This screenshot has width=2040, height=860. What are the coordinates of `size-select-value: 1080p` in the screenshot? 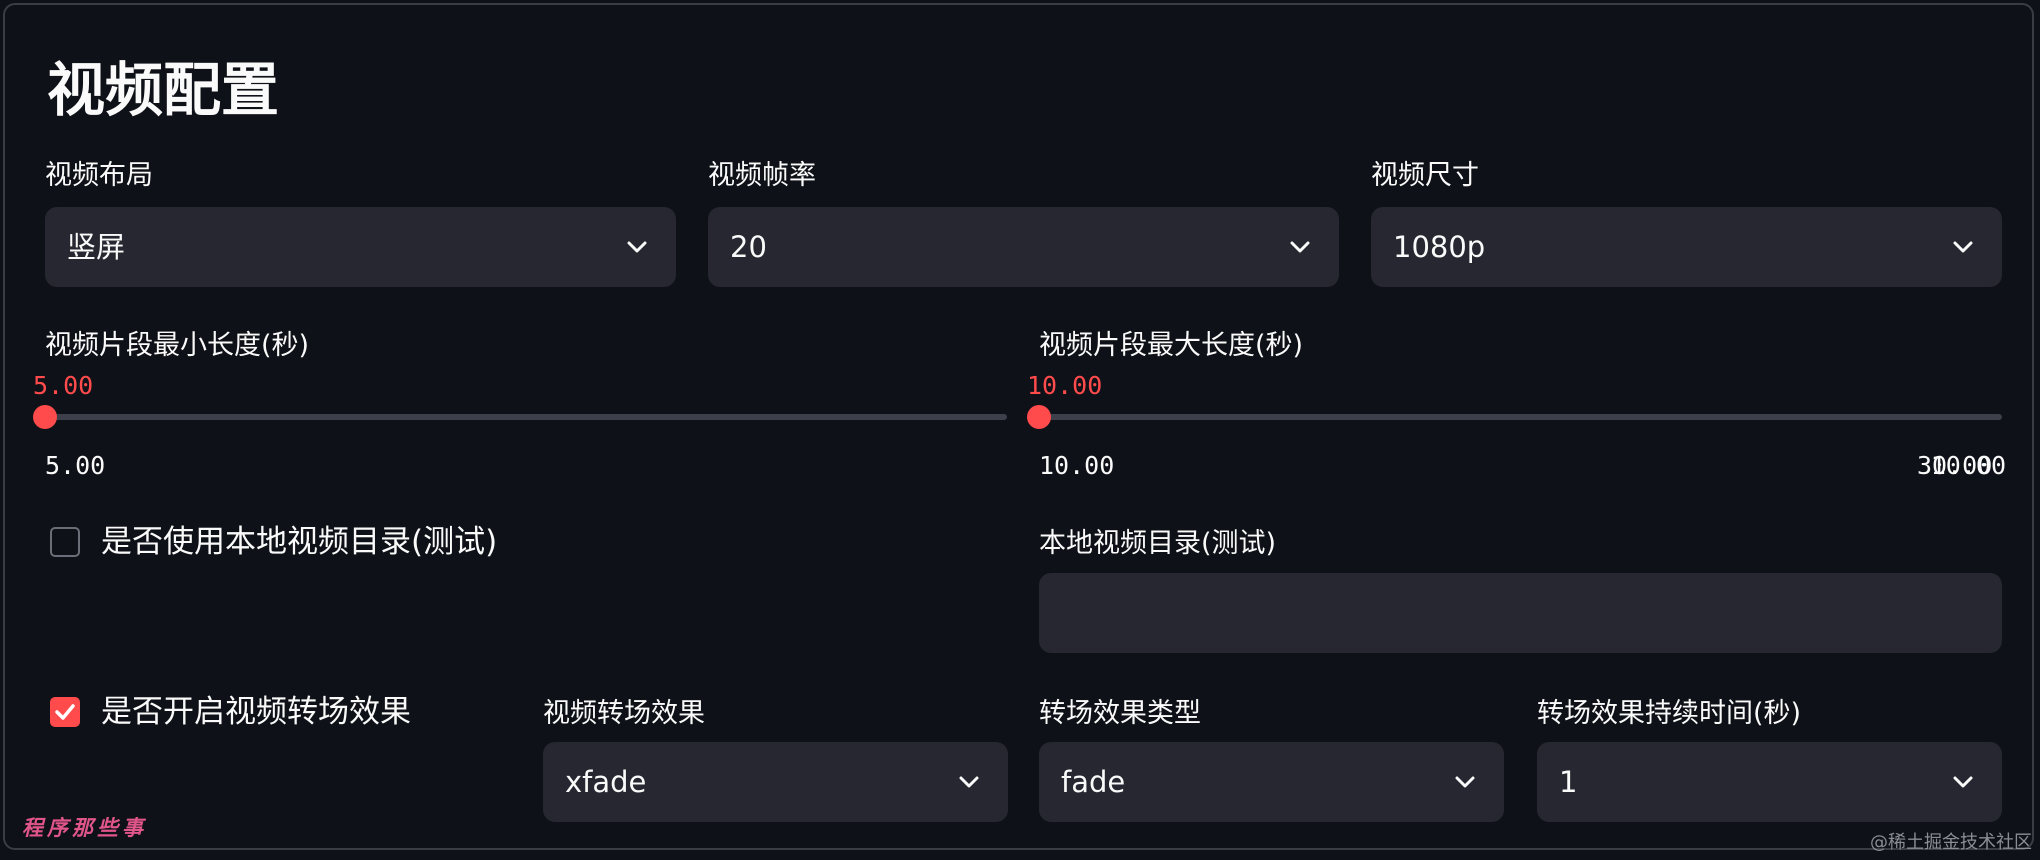 It's located at (1439, 247).